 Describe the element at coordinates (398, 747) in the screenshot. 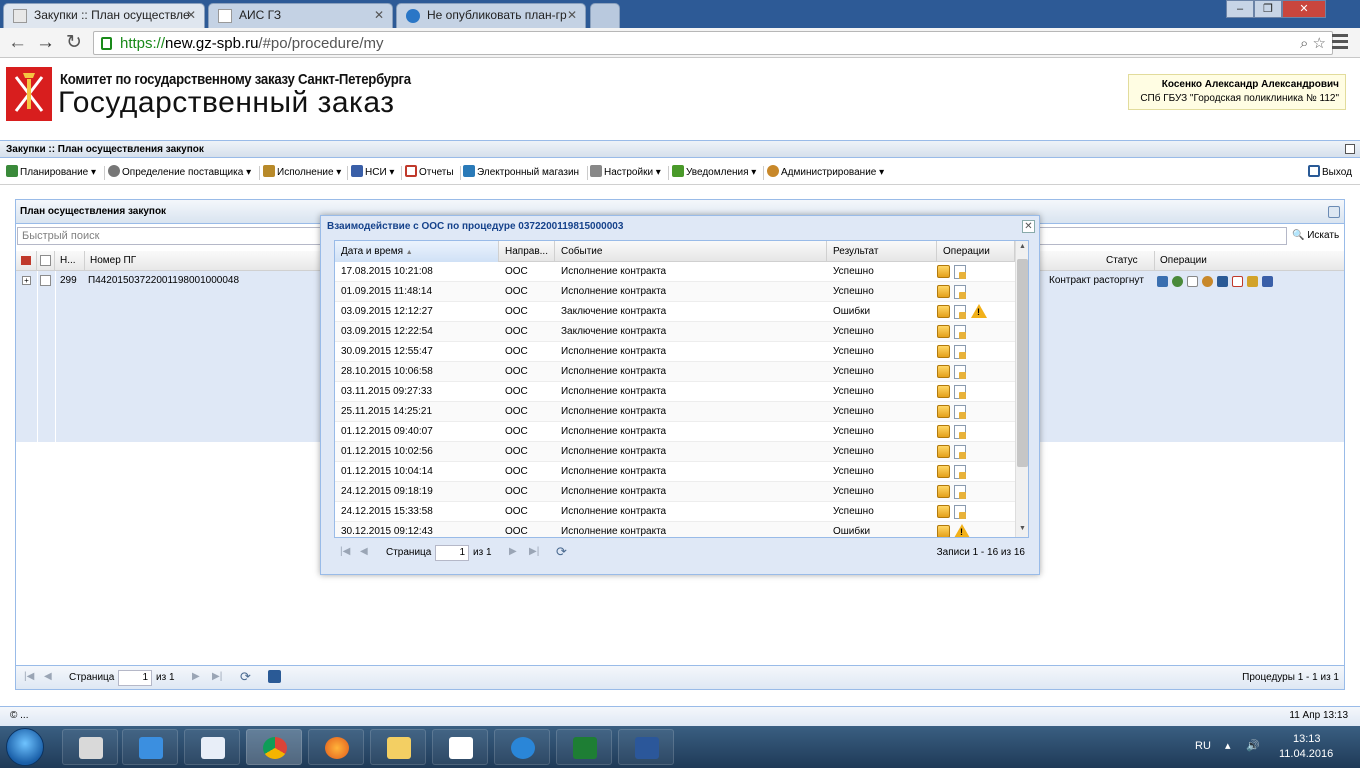

I see `taskbar-app-explorer` at that location.